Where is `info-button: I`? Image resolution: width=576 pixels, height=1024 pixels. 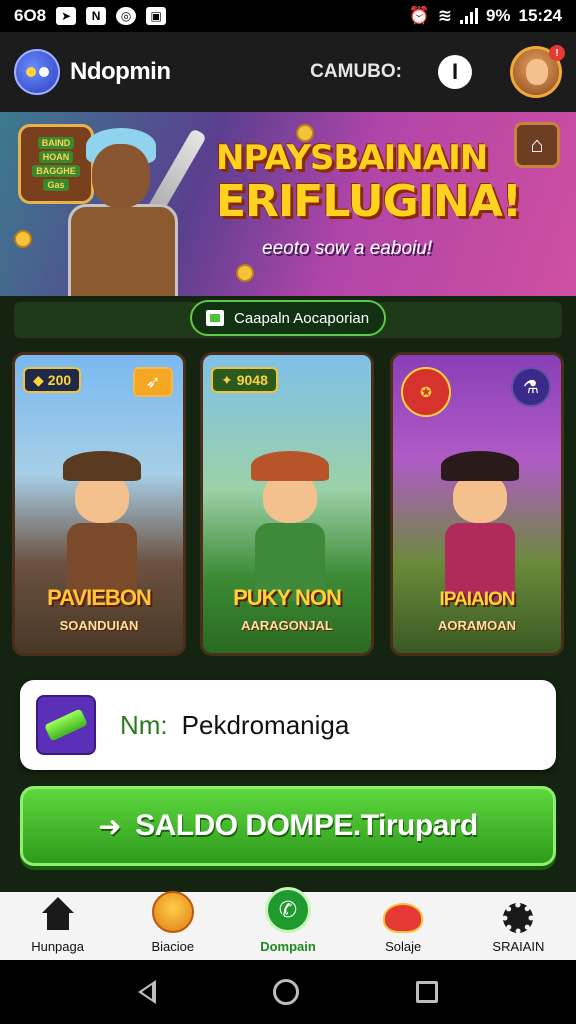 info-button: I is located at coordinates (455, 72).